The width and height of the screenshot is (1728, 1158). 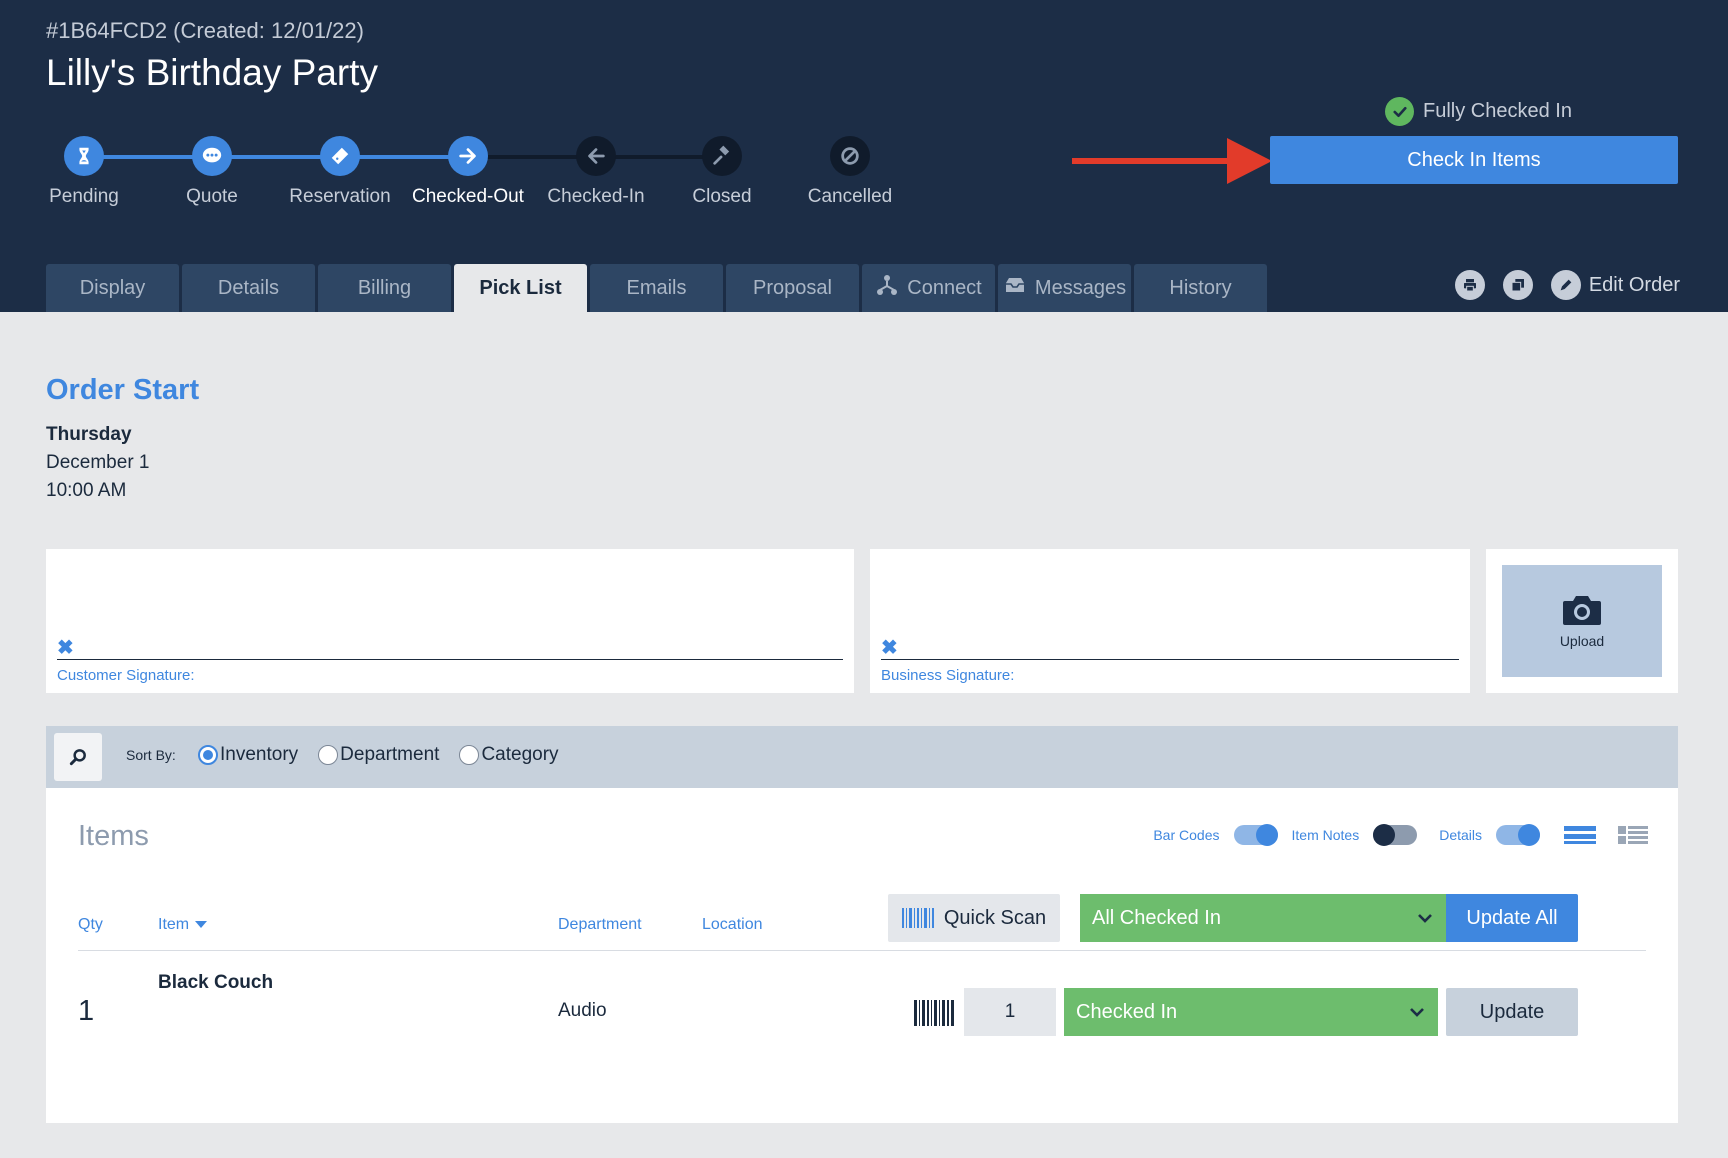 I want to click on sort-options: Inventory Department Category, so click(x=378, y=755).